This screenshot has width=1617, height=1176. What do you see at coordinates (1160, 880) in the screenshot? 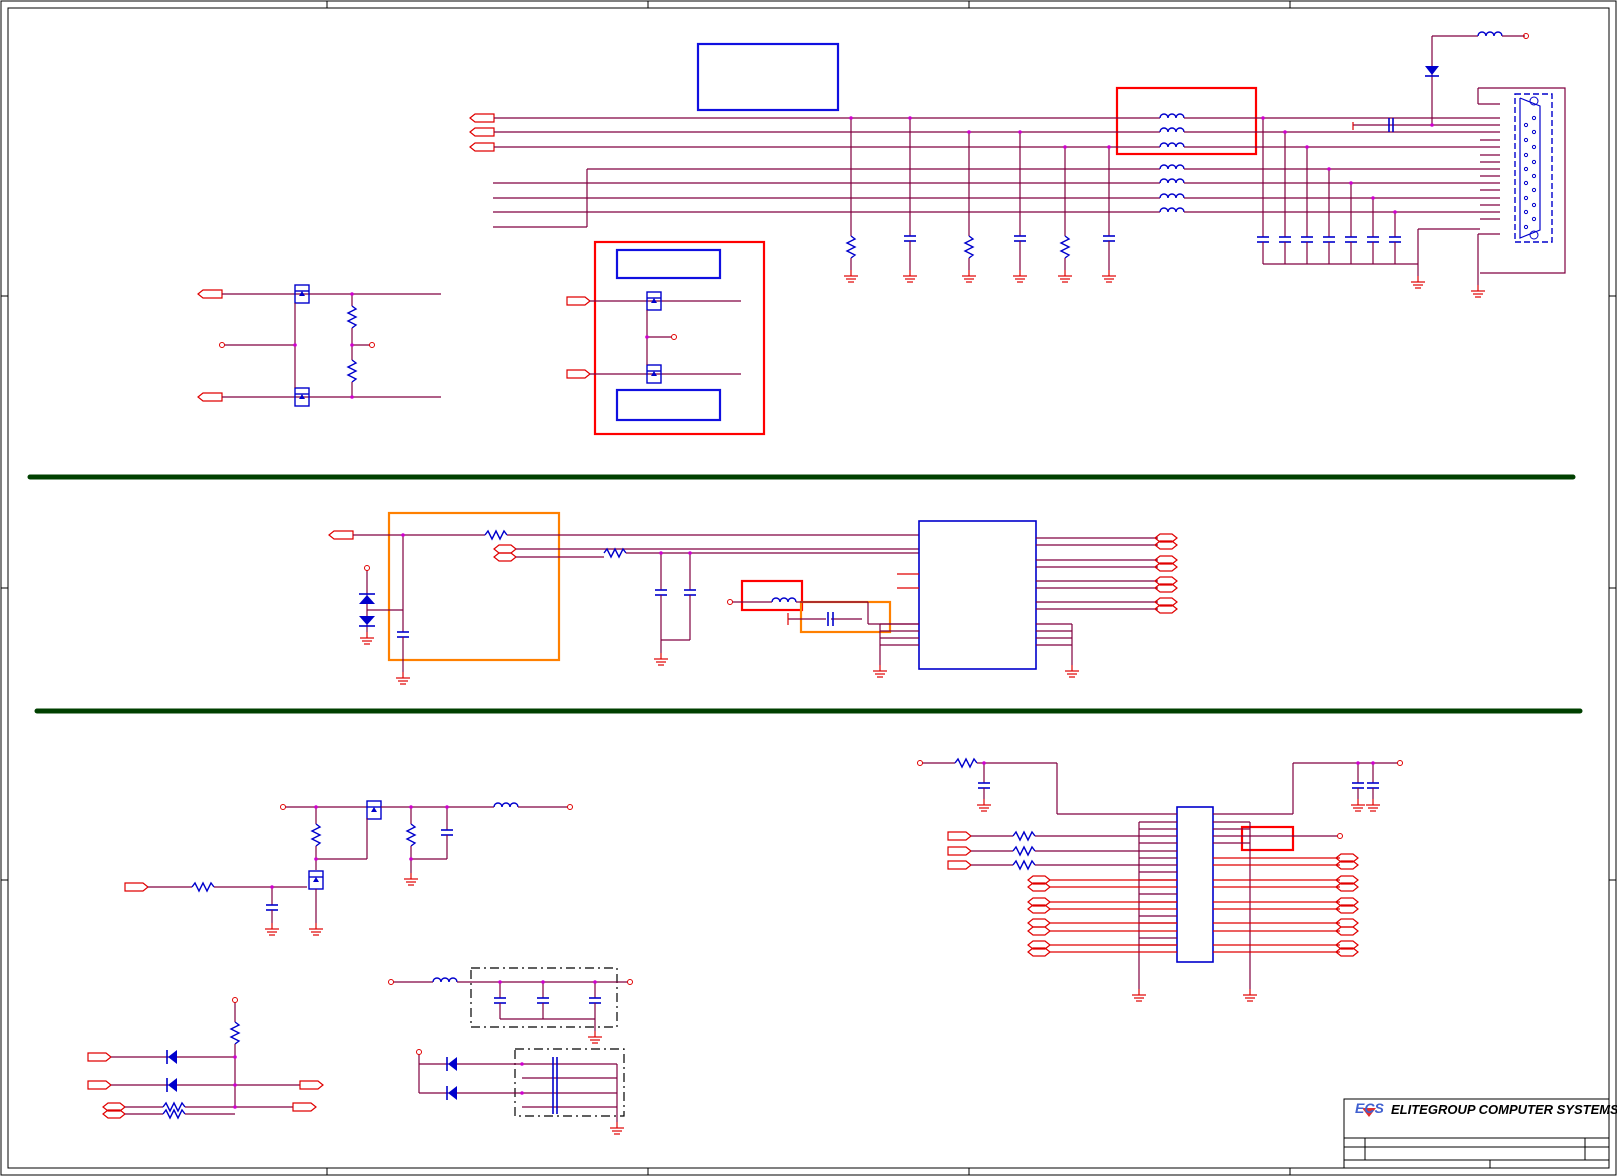
I see `ic-bottom-right` at bounding box center [1160, 880].